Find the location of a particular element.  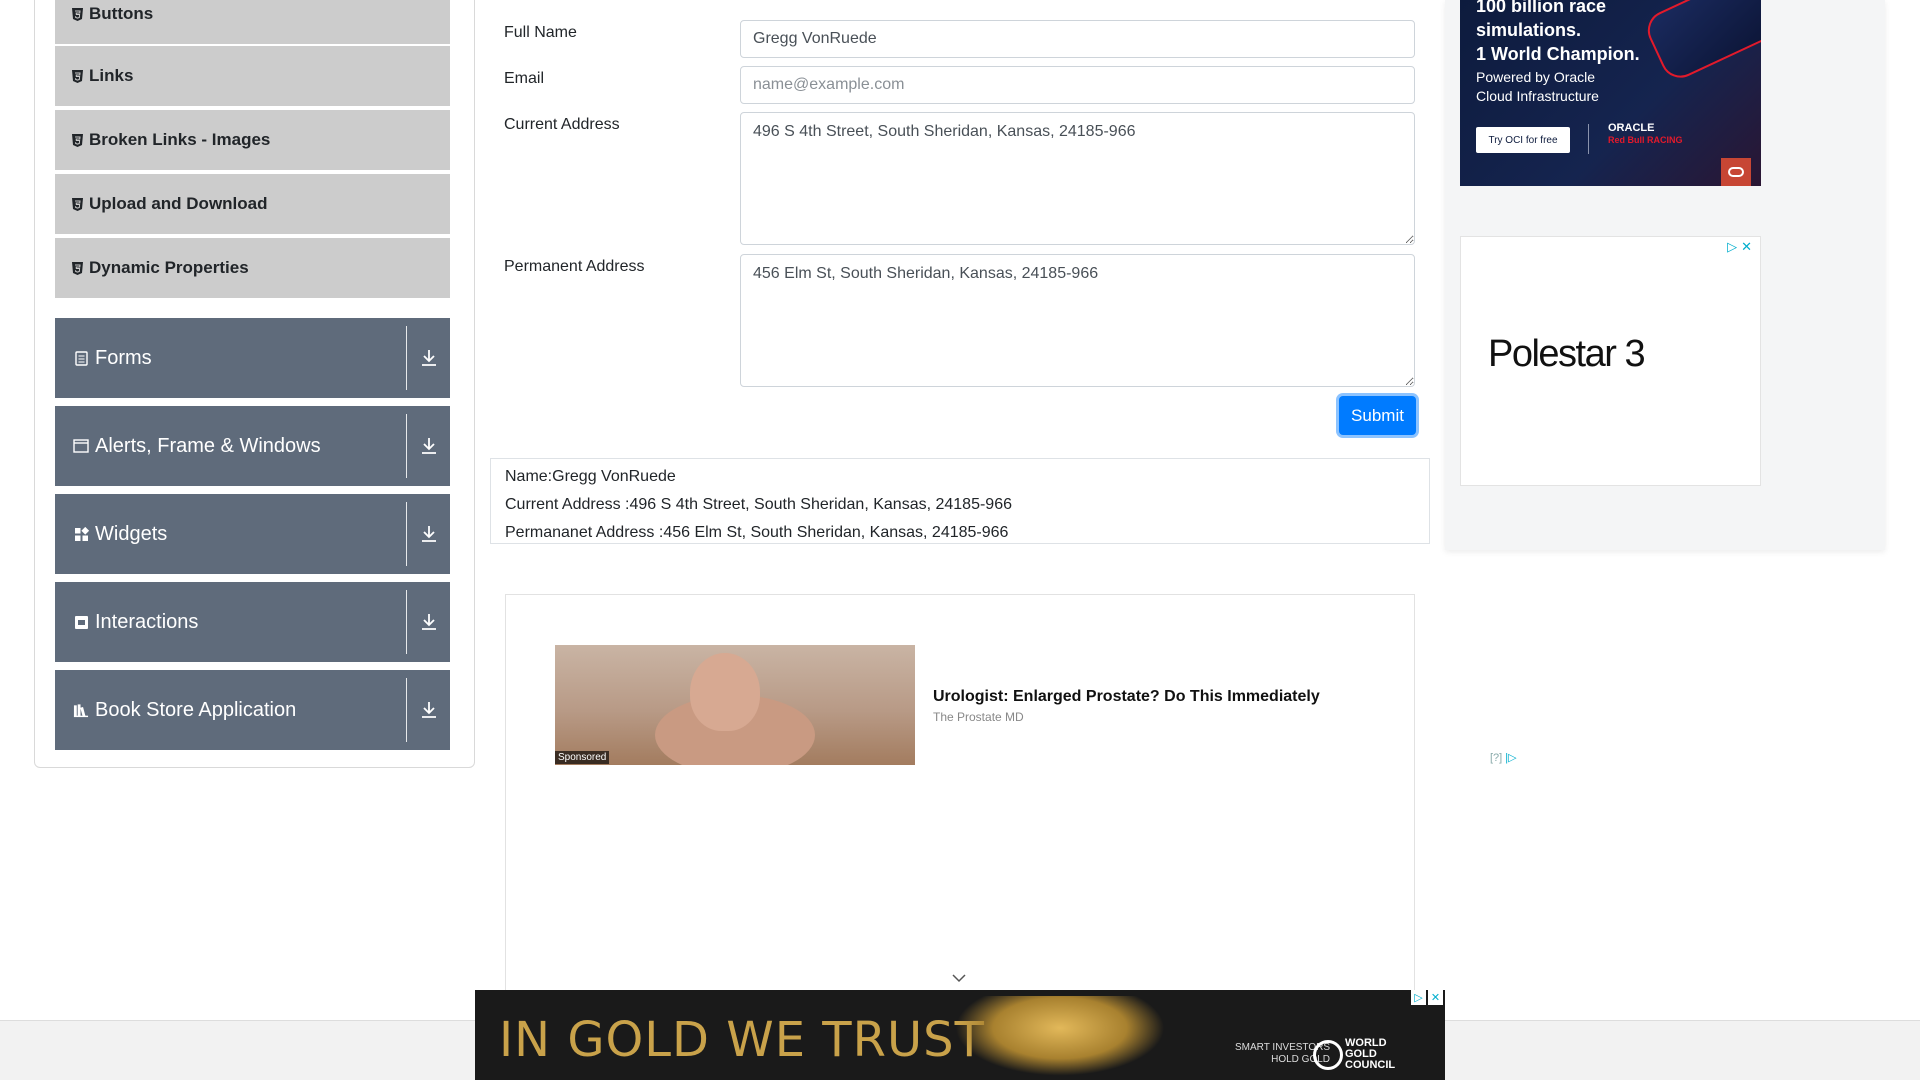

sidebar-group-label: Widgets is located at coordinates (131, 533).